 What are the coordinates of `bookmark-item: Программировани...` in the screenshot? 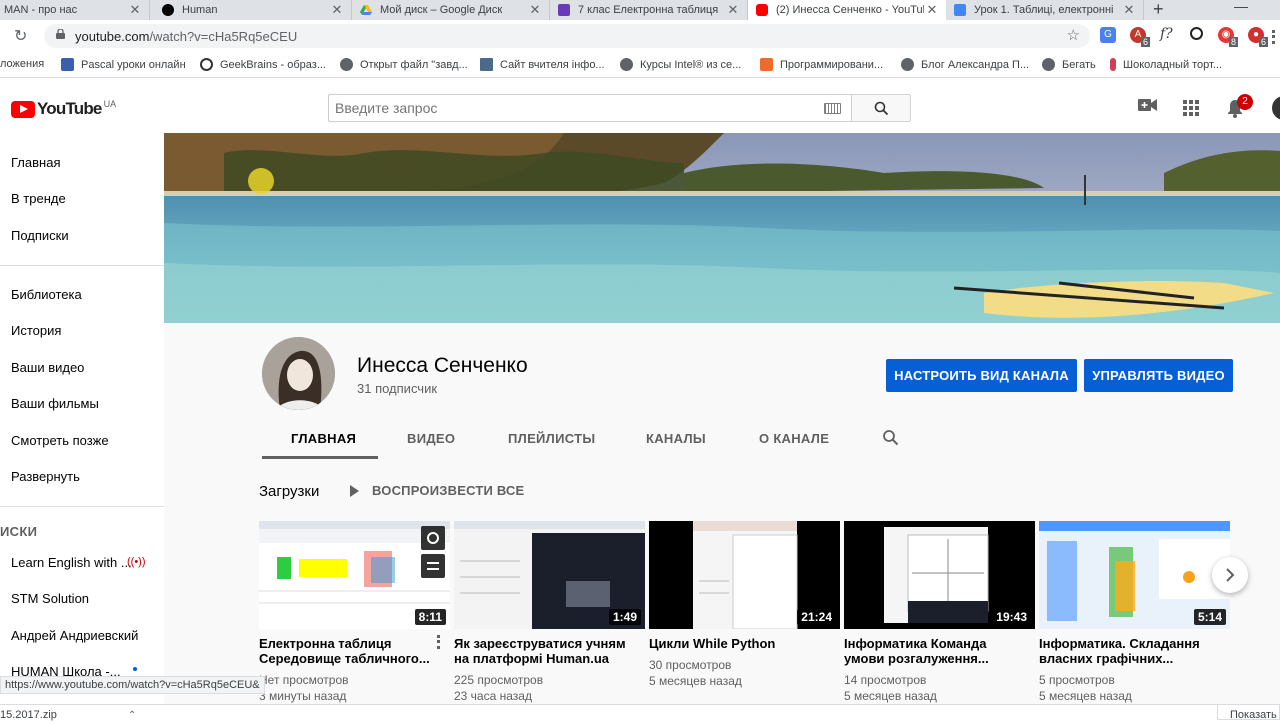 It's located at (821, 64).